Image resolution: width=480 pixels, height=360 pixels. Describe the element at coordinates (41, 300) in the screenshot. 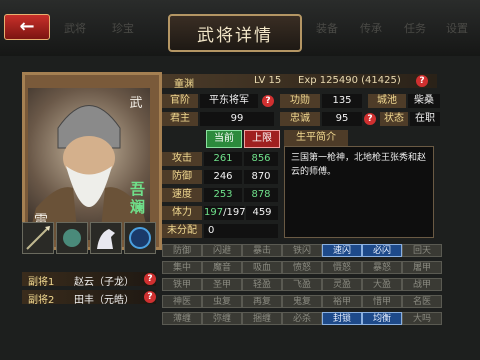

I see `lieutenant-label: 副将2` at that location.